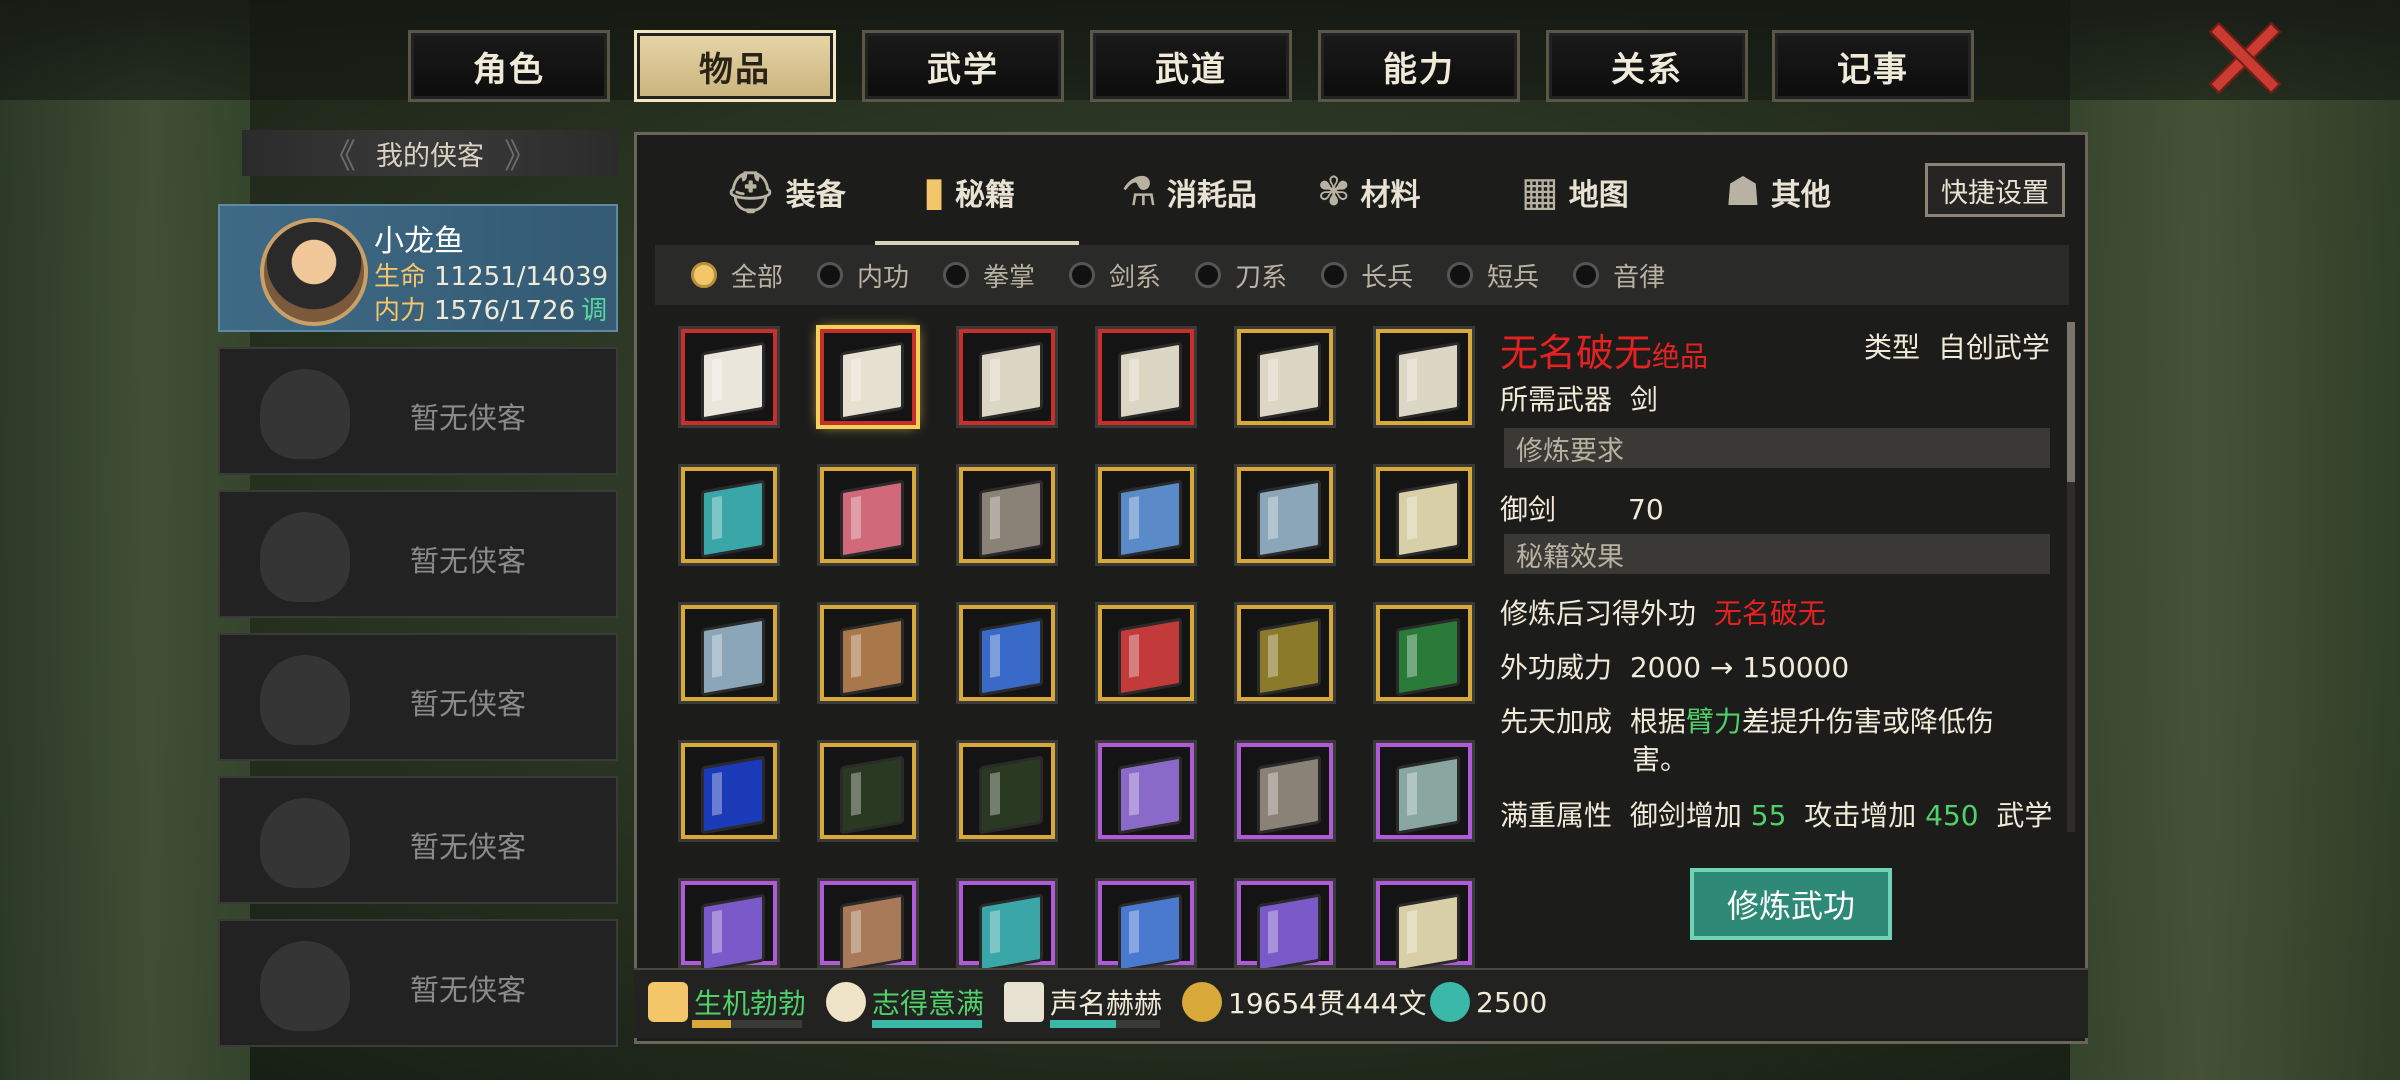  Describe the element at coordinates (1189, 192) in the screenshot. I see `category-consumables: ⚗ 消耗品` at that location.